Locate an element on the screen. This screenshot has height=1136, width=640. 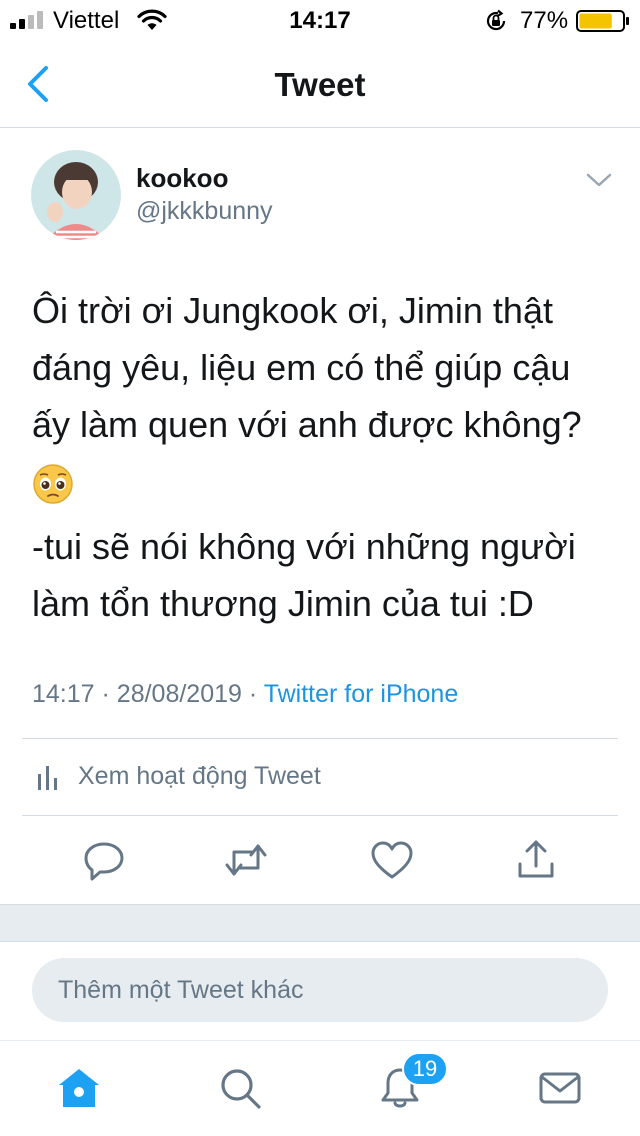
battery-icon is located at coordinates (602, 21).